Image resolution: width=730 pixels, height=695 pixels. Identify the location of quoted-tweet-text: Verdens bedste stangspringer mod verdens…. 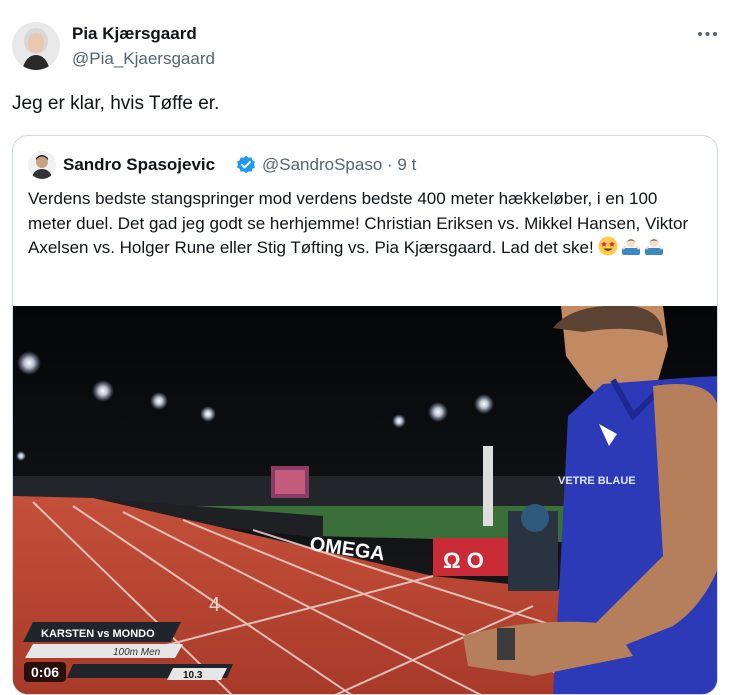
(366, 224).